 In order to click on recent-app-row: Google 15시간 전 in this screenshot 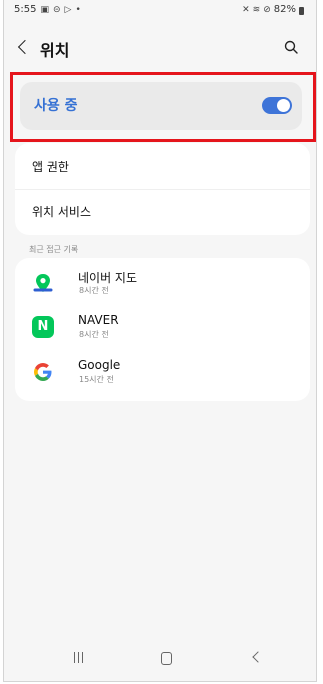, I will do `click(162, 373)`.